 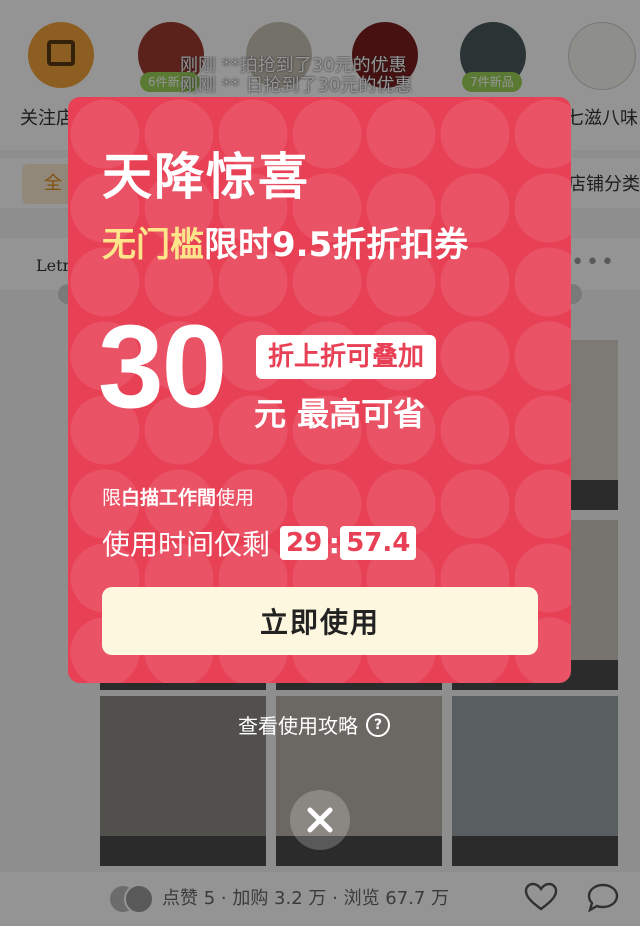 I want to click on coupon-subtitle: 无门槛限时9.5折折扣券, so click(x=285, y=241).